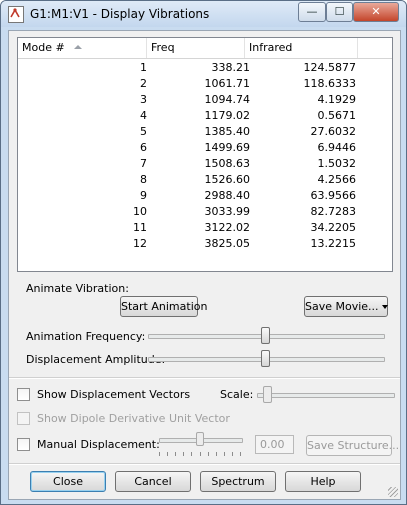 Image resolution: width=407 pixels, height=505 pixels. I want to click on freq-cell: 338.21, so click(231, 67).